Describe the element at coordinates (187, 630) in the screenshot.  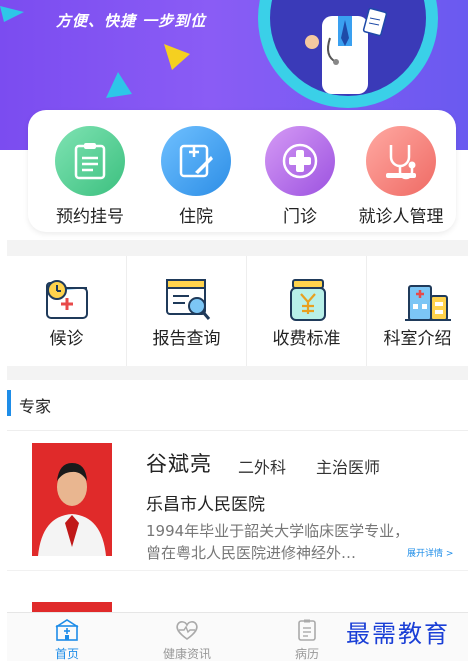
I see `heartbeat-icon` at that location.